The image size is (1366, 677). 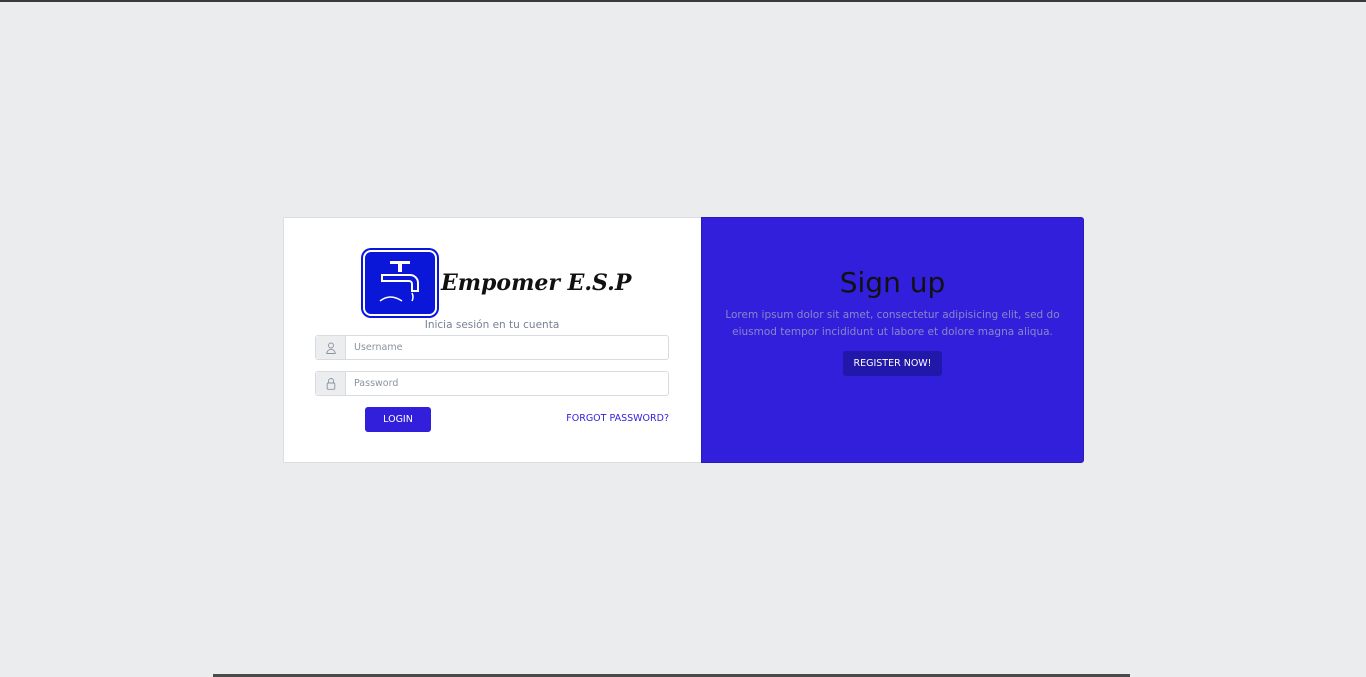 What do you see at coordinates (892, 282) in the screenshot?
I see `signup-title: Sign up` at bounding box center [892, 282].